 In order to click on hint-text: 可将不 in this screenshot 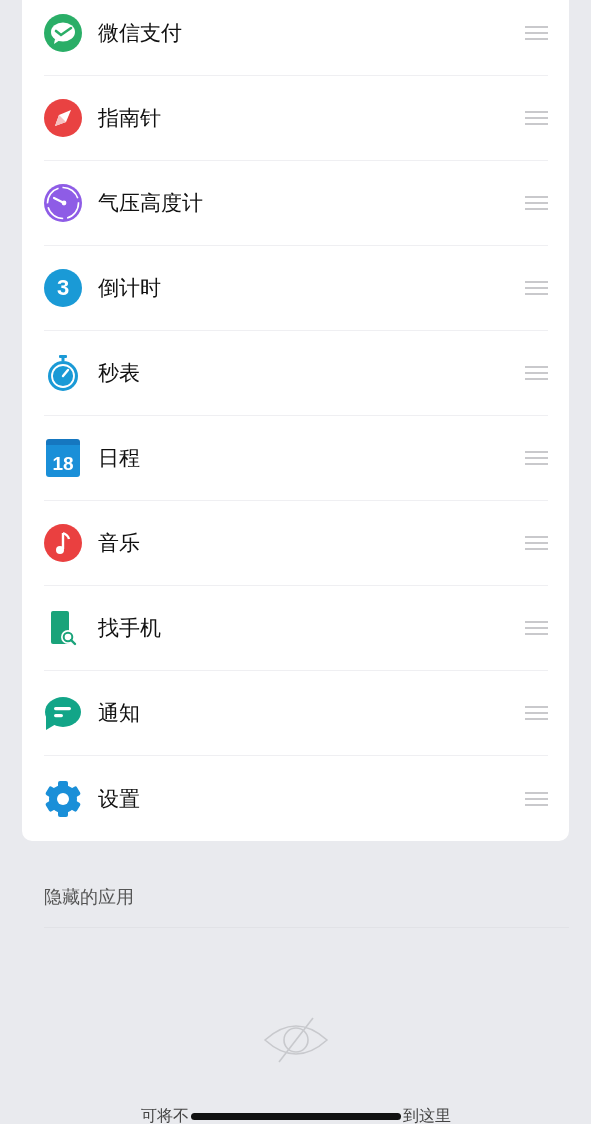, I will do `click(164, 1115)`.